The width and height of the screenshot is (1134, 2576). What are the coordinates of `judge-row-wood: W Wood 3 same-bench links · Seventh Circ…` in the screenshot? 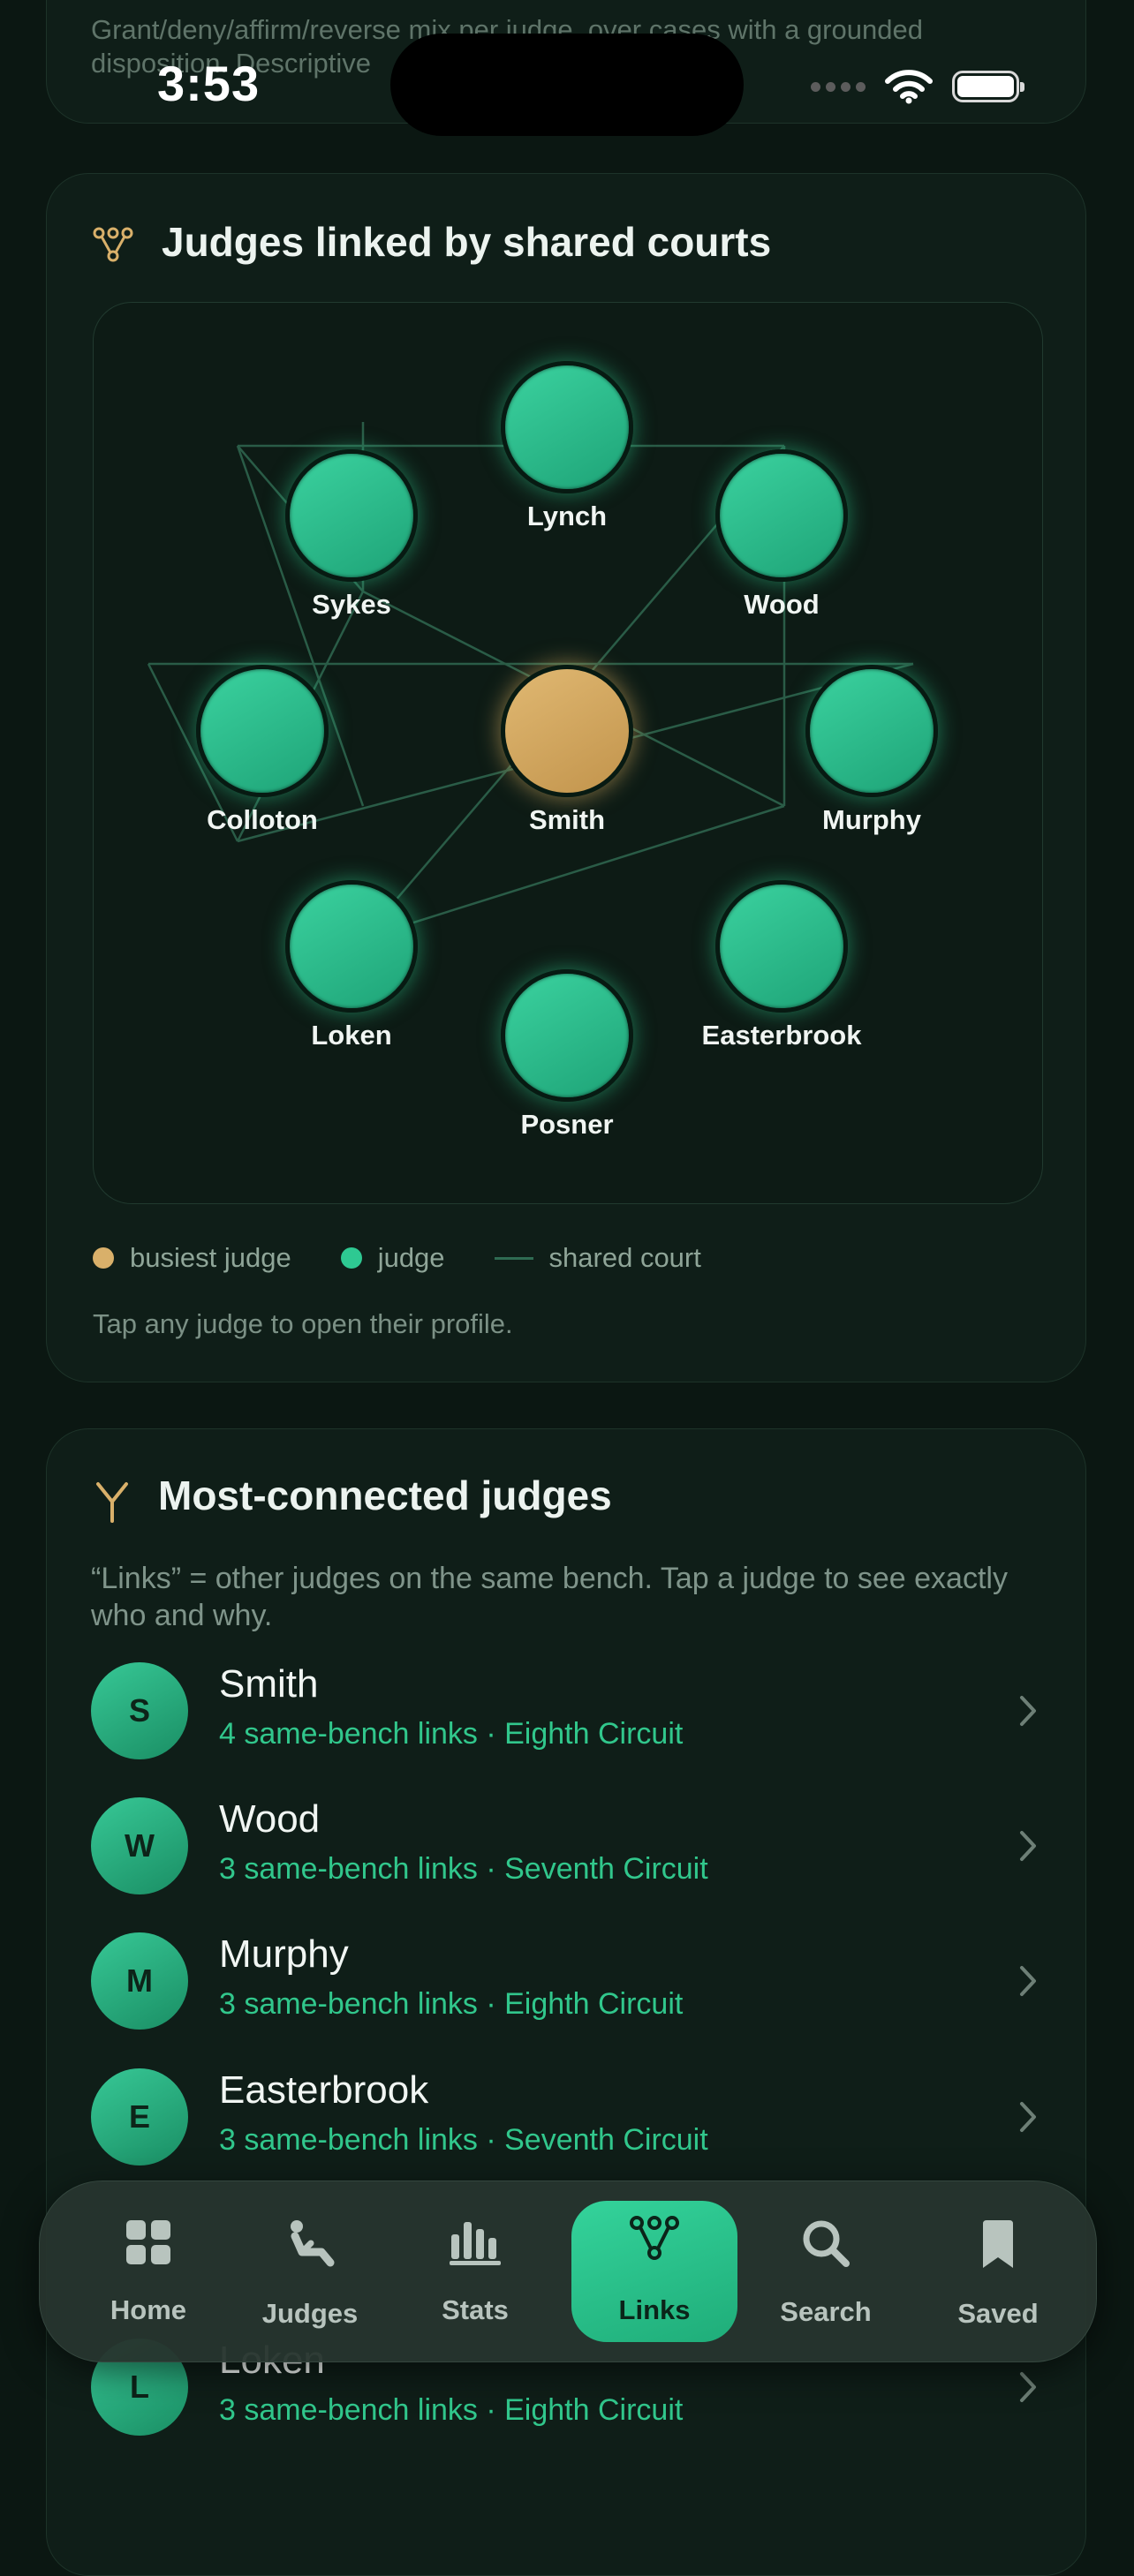 It's located at (568, 1850).